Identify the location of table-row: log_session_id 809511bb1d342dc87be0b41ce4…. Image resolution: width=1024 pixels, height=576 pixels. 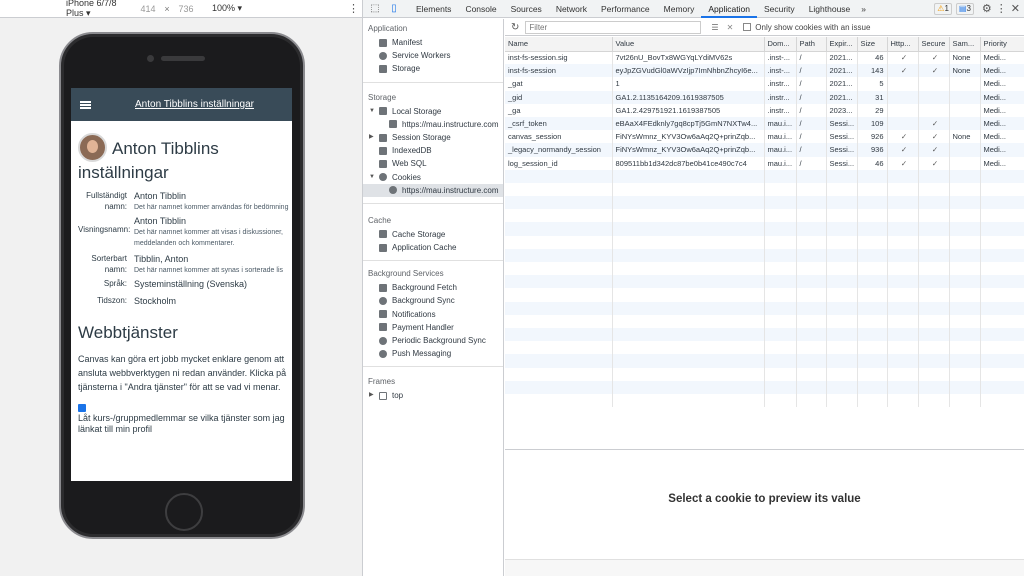
(764, 163).